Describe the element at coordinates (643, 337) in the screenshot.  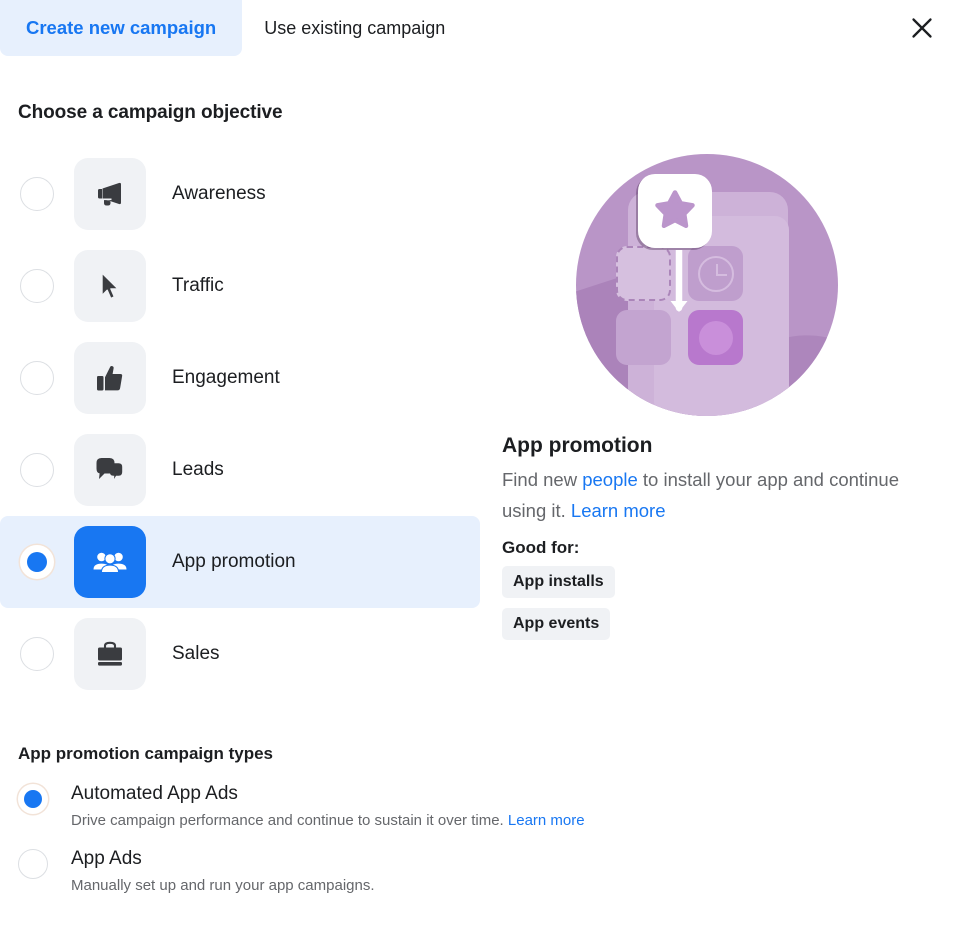
I see `illustration-tile-plain` at that location.